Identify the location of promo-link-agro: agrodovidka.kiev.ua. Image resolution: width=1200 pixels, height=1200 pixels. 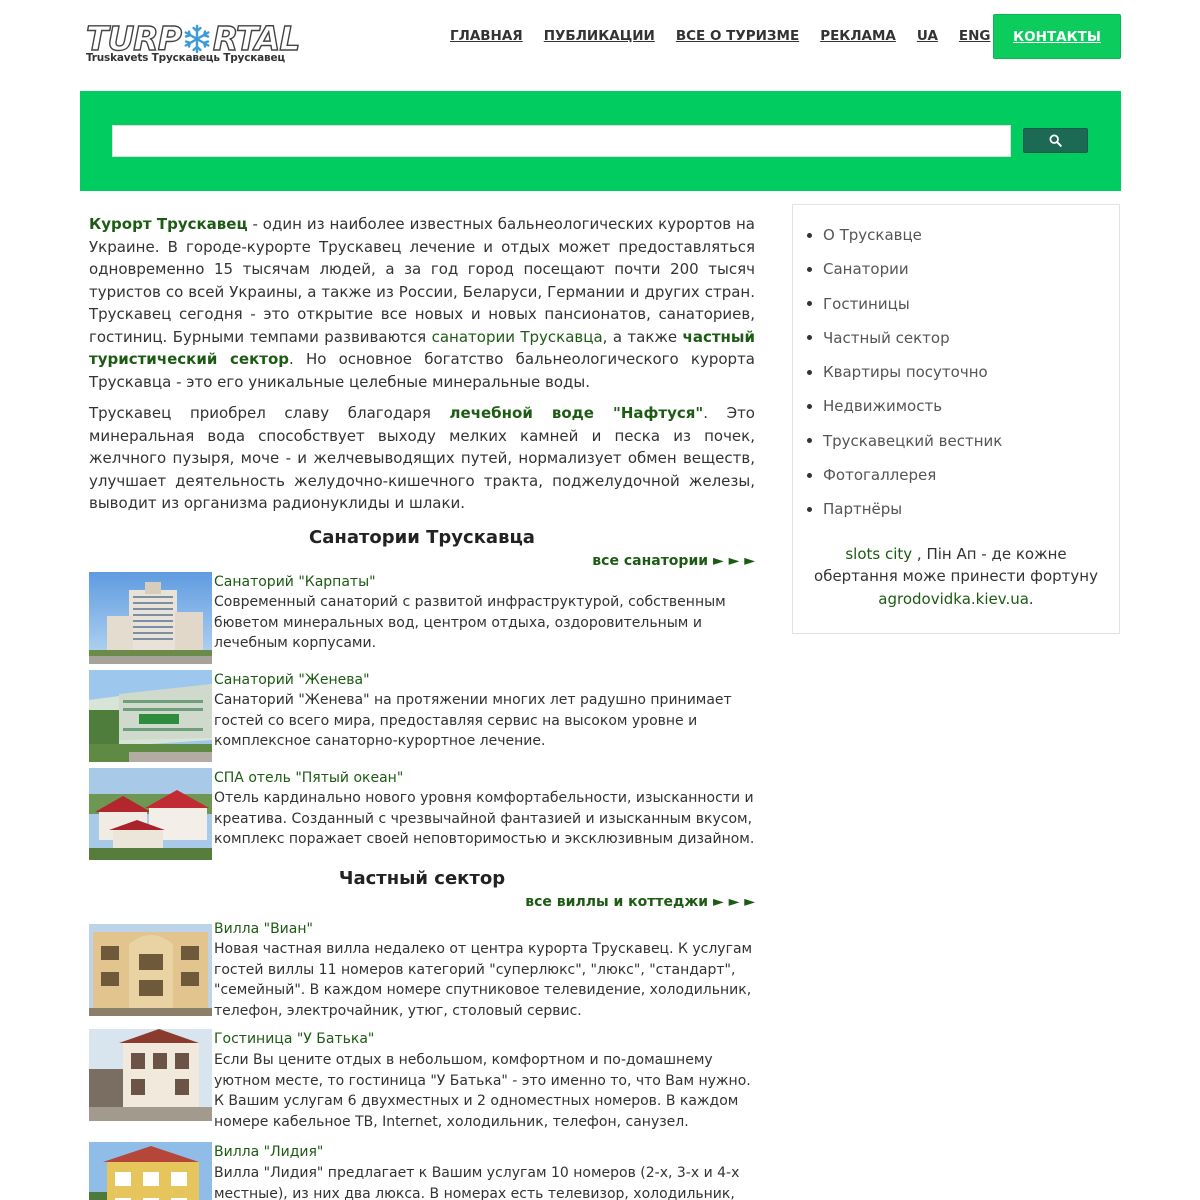
(953, 599).